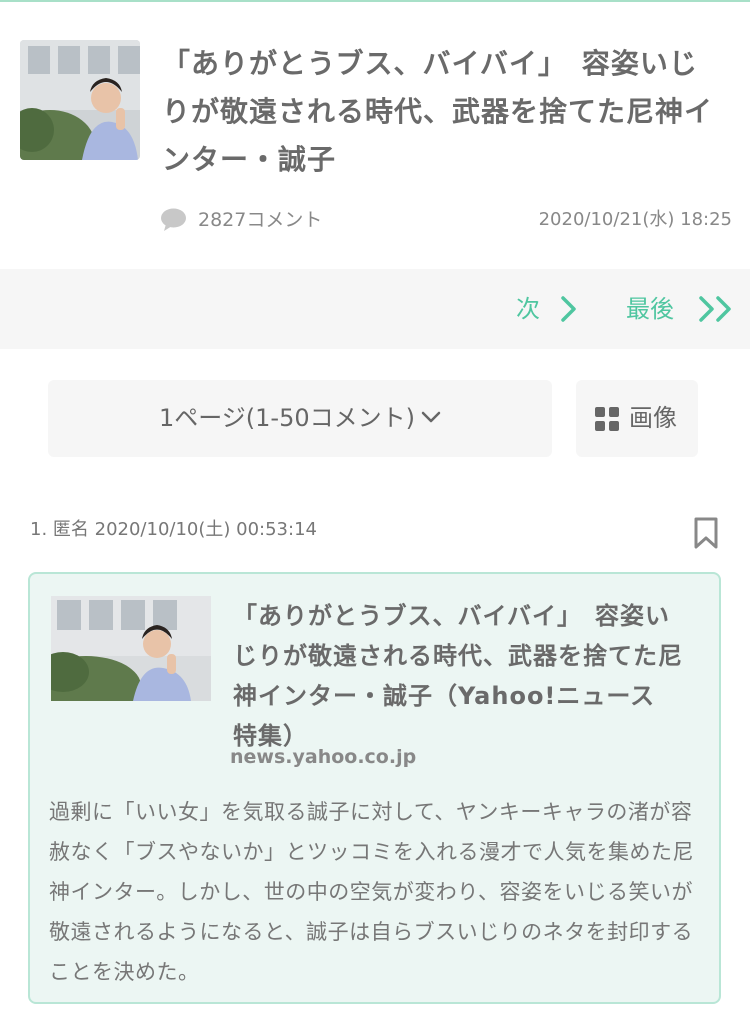  I want to click on double-chevron-right-icon, so click(715, 309).